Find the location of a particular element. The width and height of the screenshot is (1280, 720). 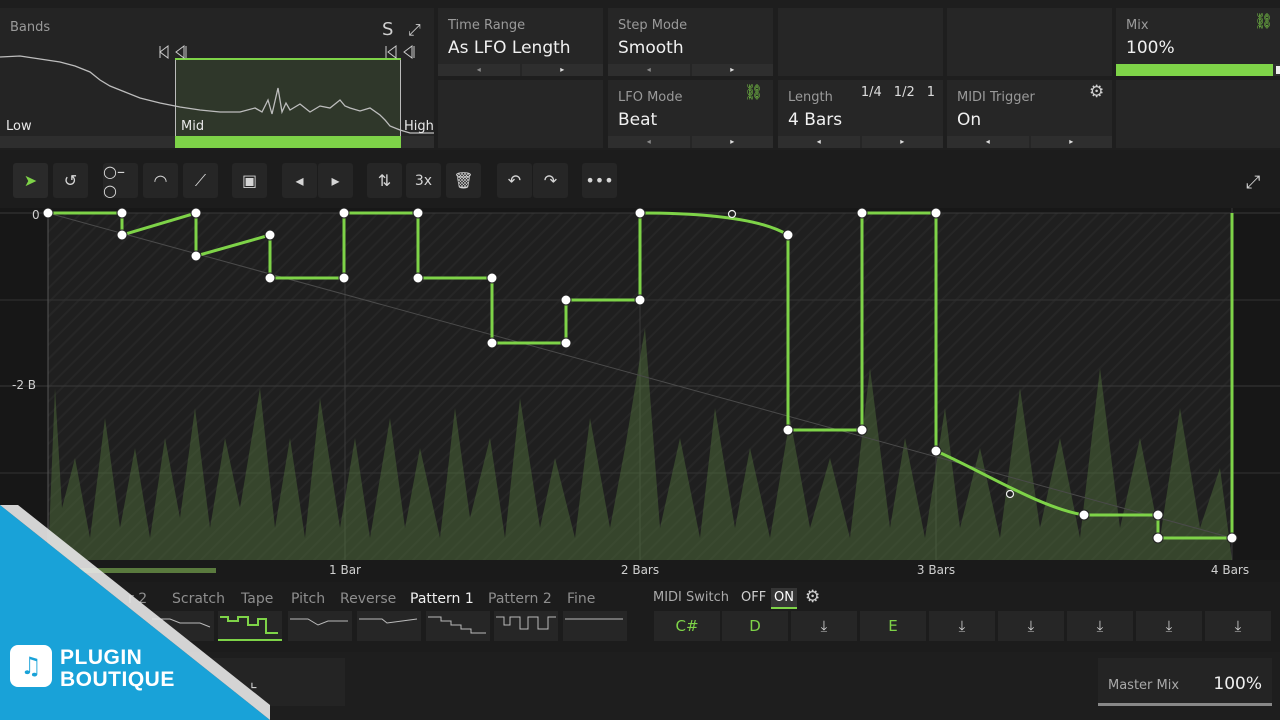

more-button: ••• is located at coordinates (599, 180).